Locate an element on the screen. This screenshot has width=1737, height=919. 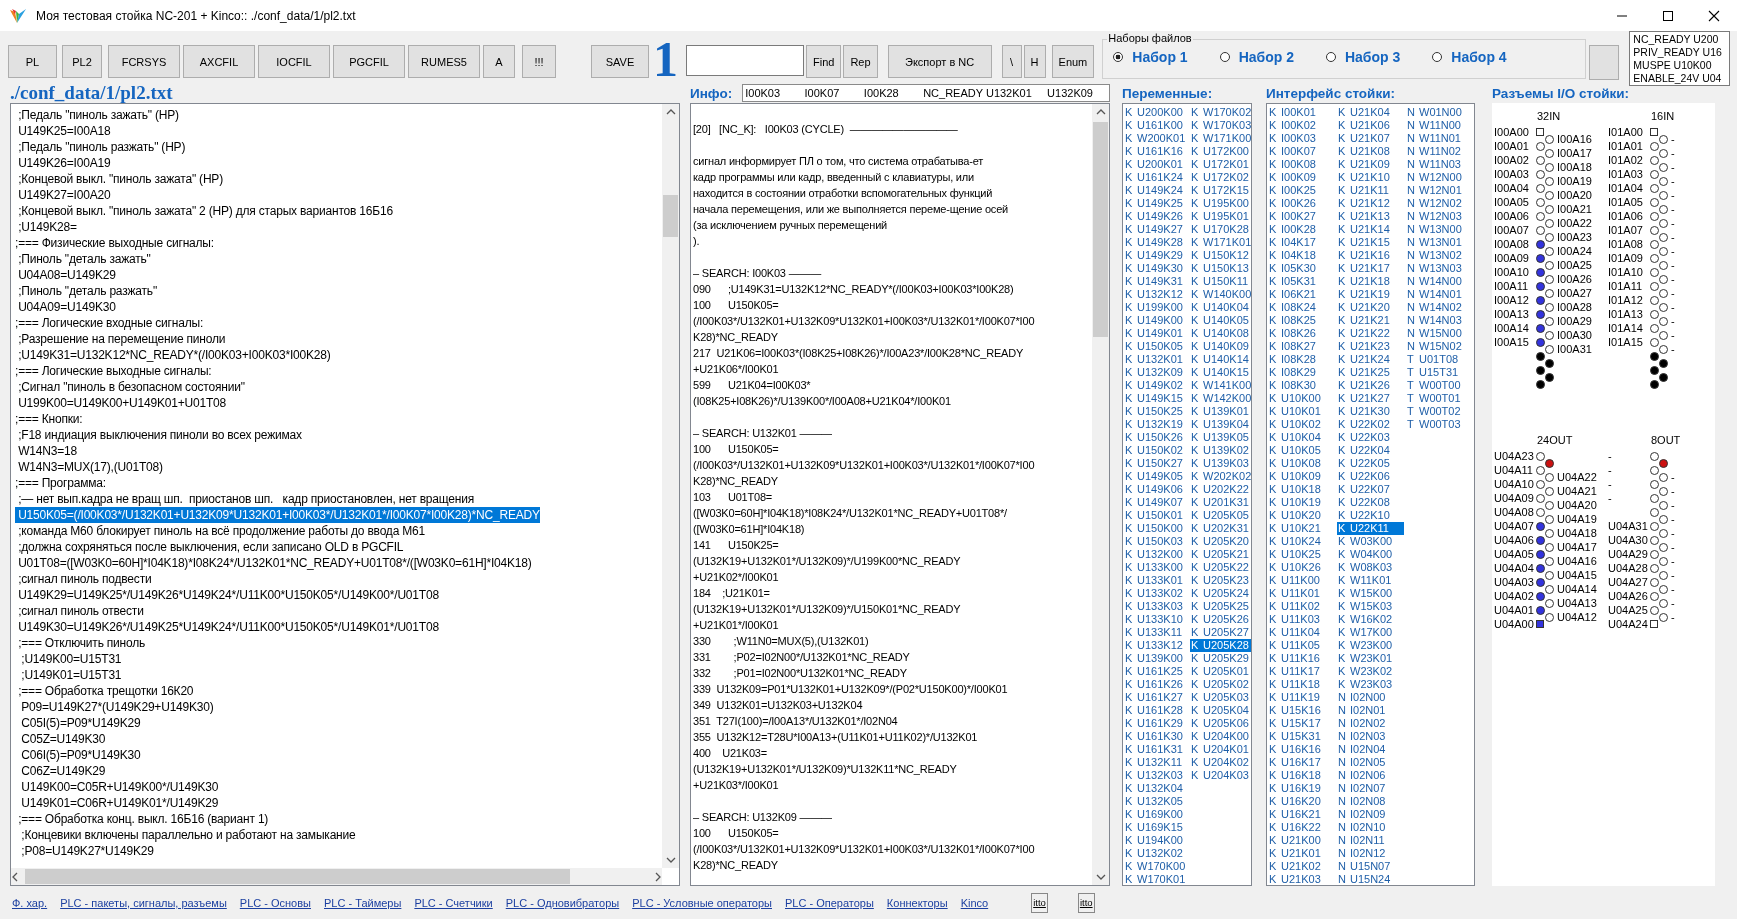
signal-item: N W13N03 is located at coordinates (1439, 268).